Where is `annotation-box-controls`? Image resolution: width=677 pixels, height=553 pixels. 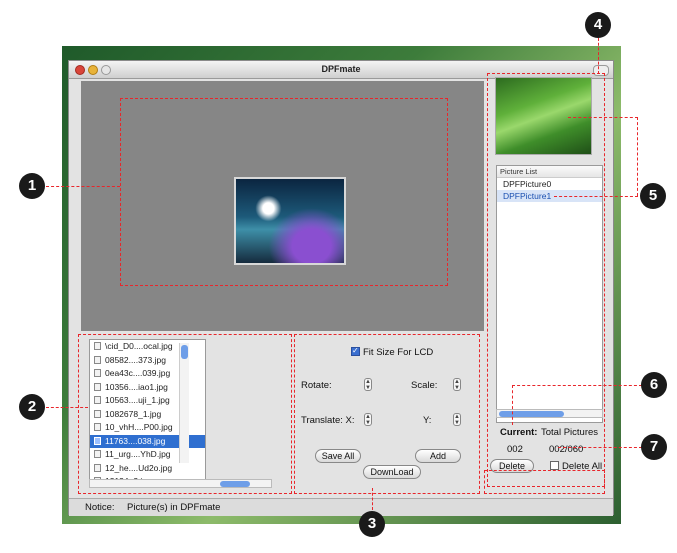
annotation-box-controls is located at coordinates (387, 414).